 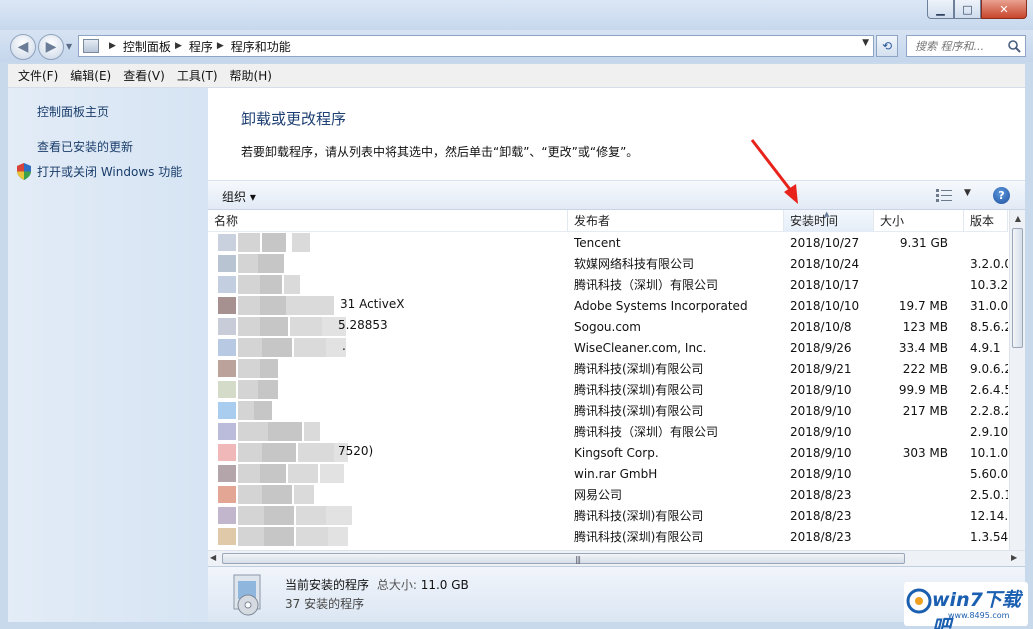 What do you see at coordinates (989, 494) in the screenshot?
I see `program-version: 2.5.0.1` at bounding box center [989, 494].